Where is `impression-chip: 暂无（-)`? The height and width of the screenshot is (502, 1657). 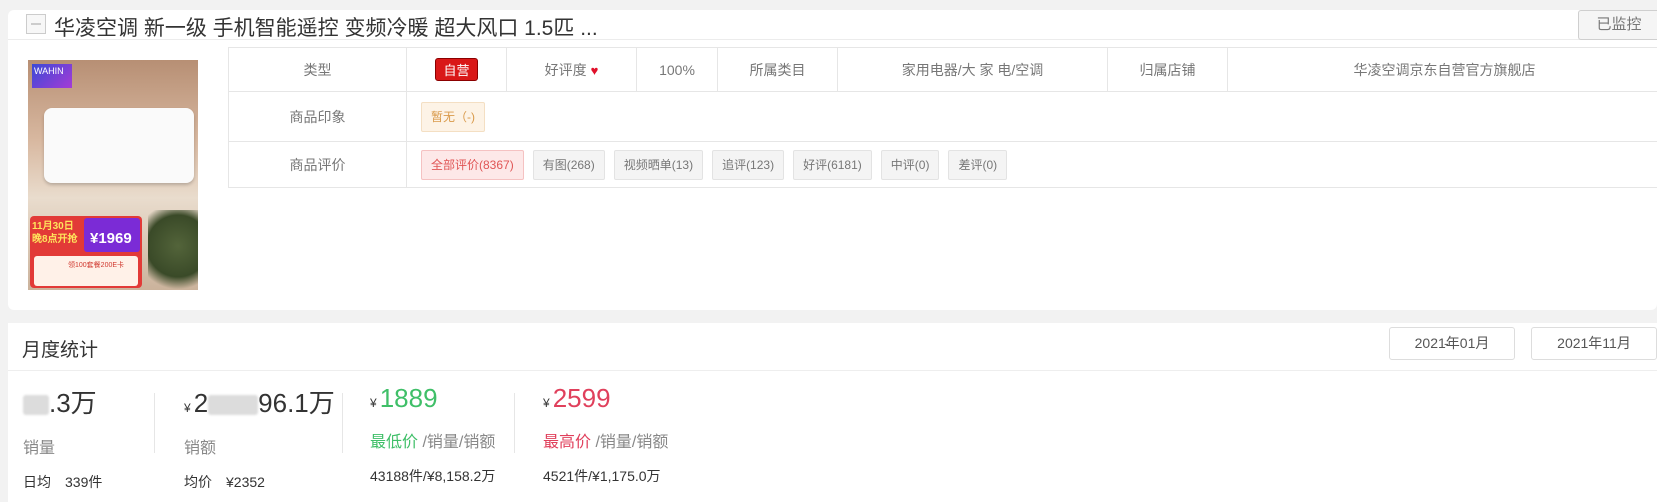 impression-chip: 暂无（-) is located at coordinates (453, 116).